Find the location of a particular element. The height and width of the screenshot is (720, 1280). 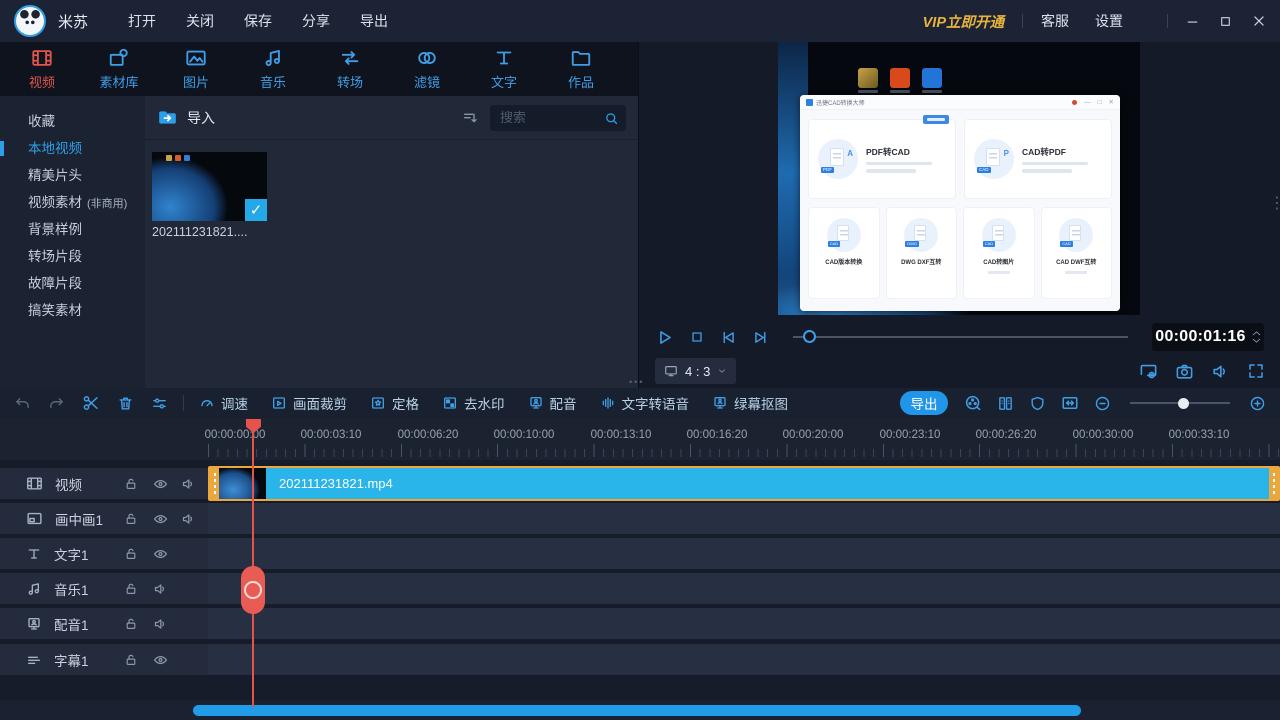

vip-upgrade-button: VIP立即开通 is located at coordinates (963, 21).